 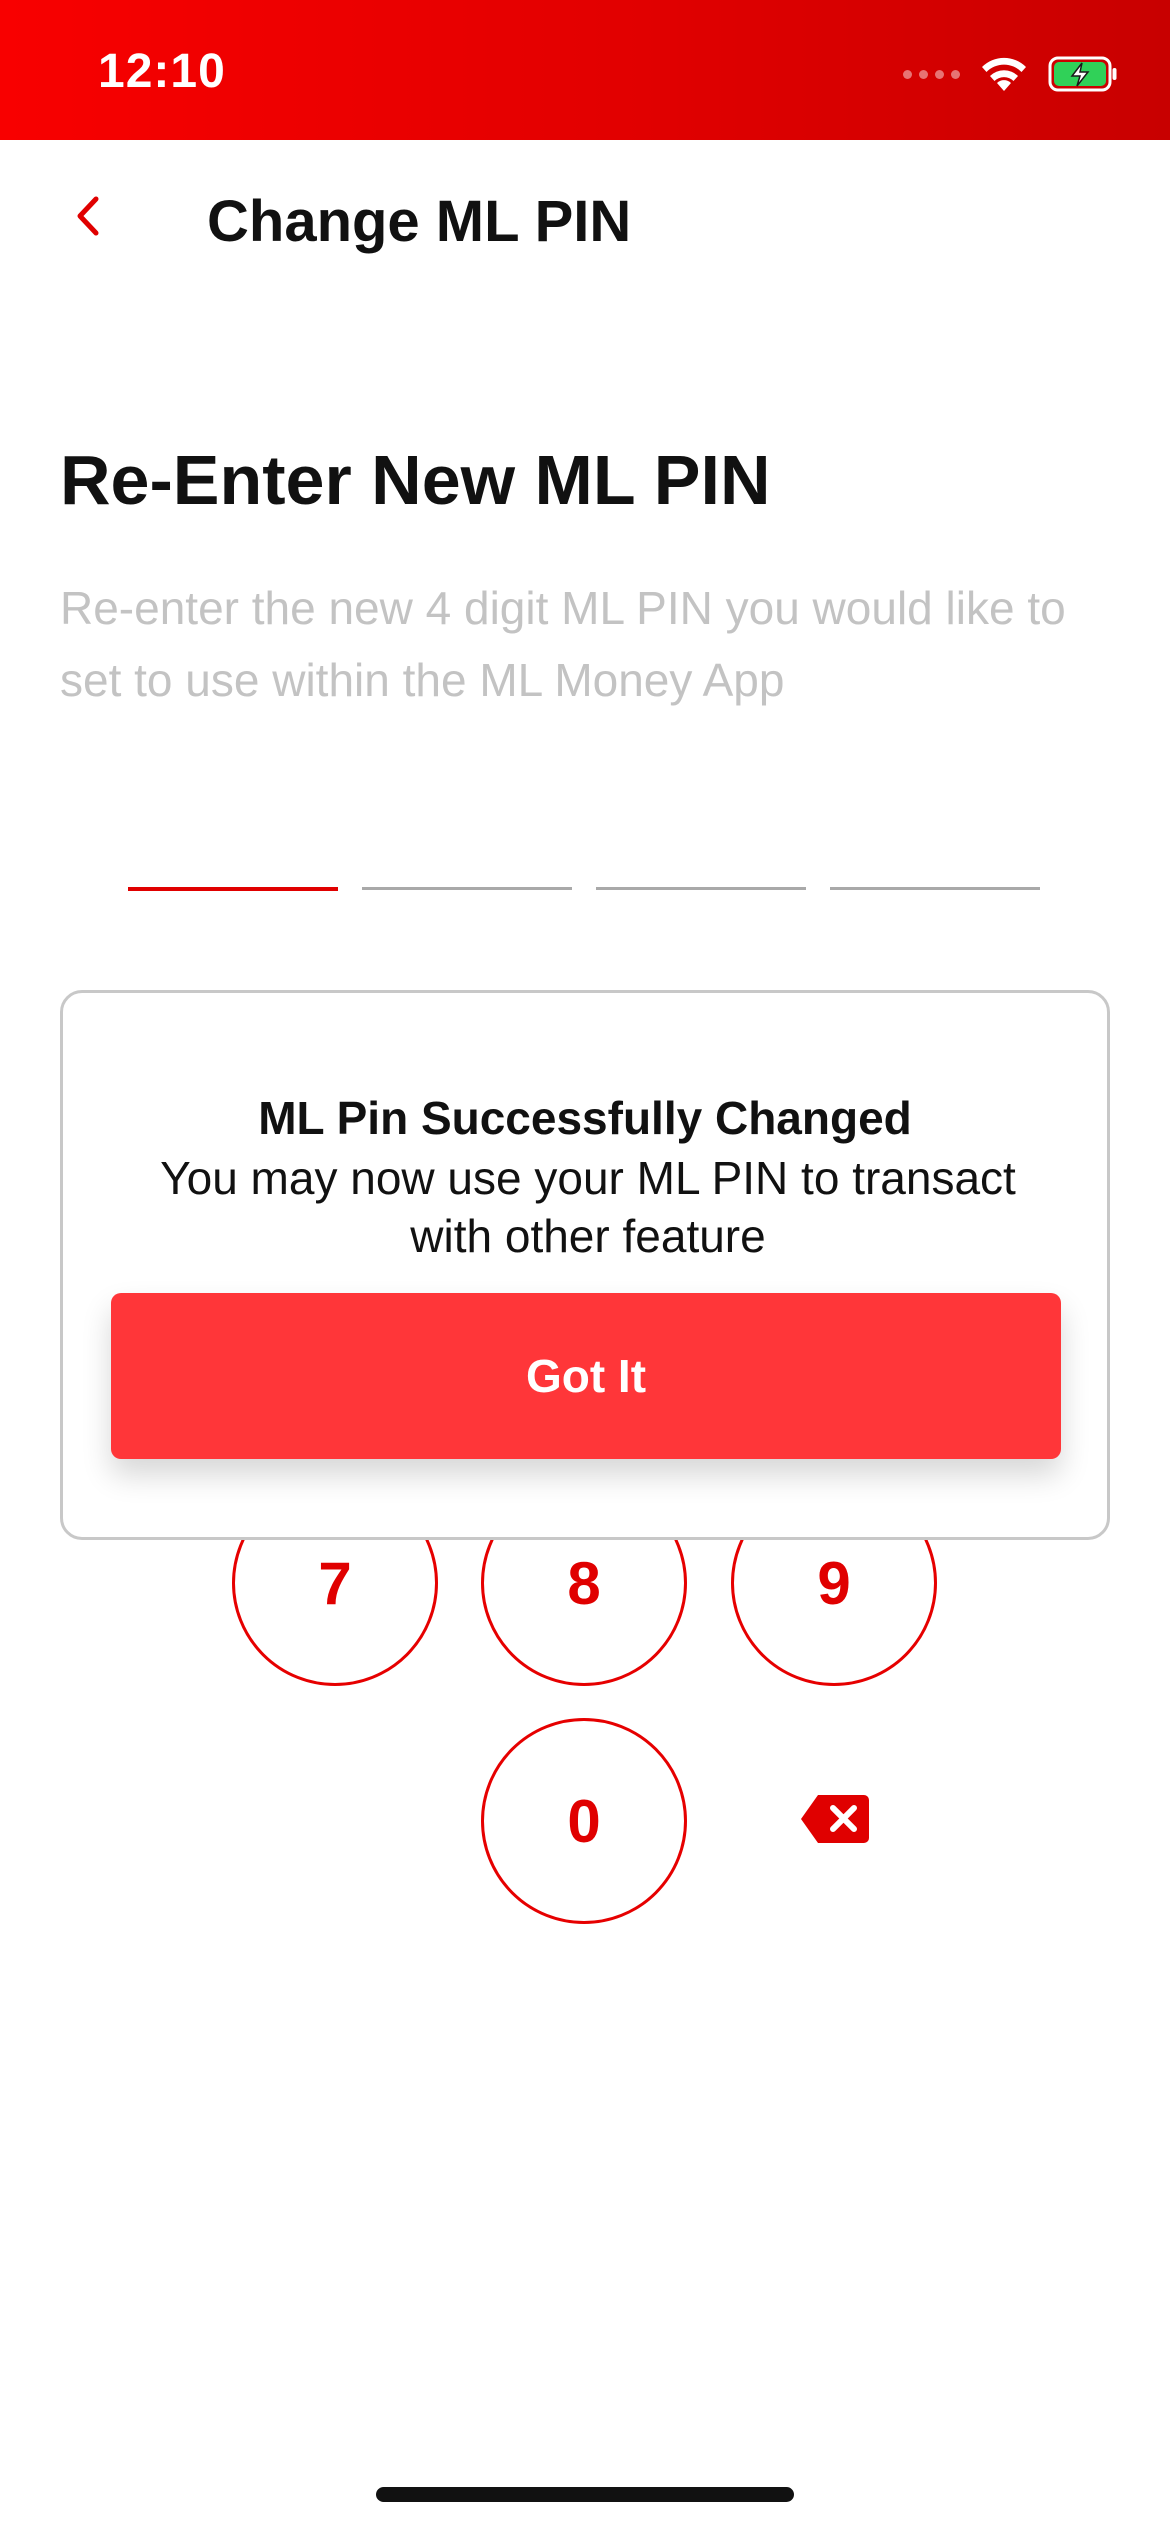 What do you see at coordinates (931, 74) in the screenshot?
I see `cellular-signal-icon` at bounding box center [931, 74].